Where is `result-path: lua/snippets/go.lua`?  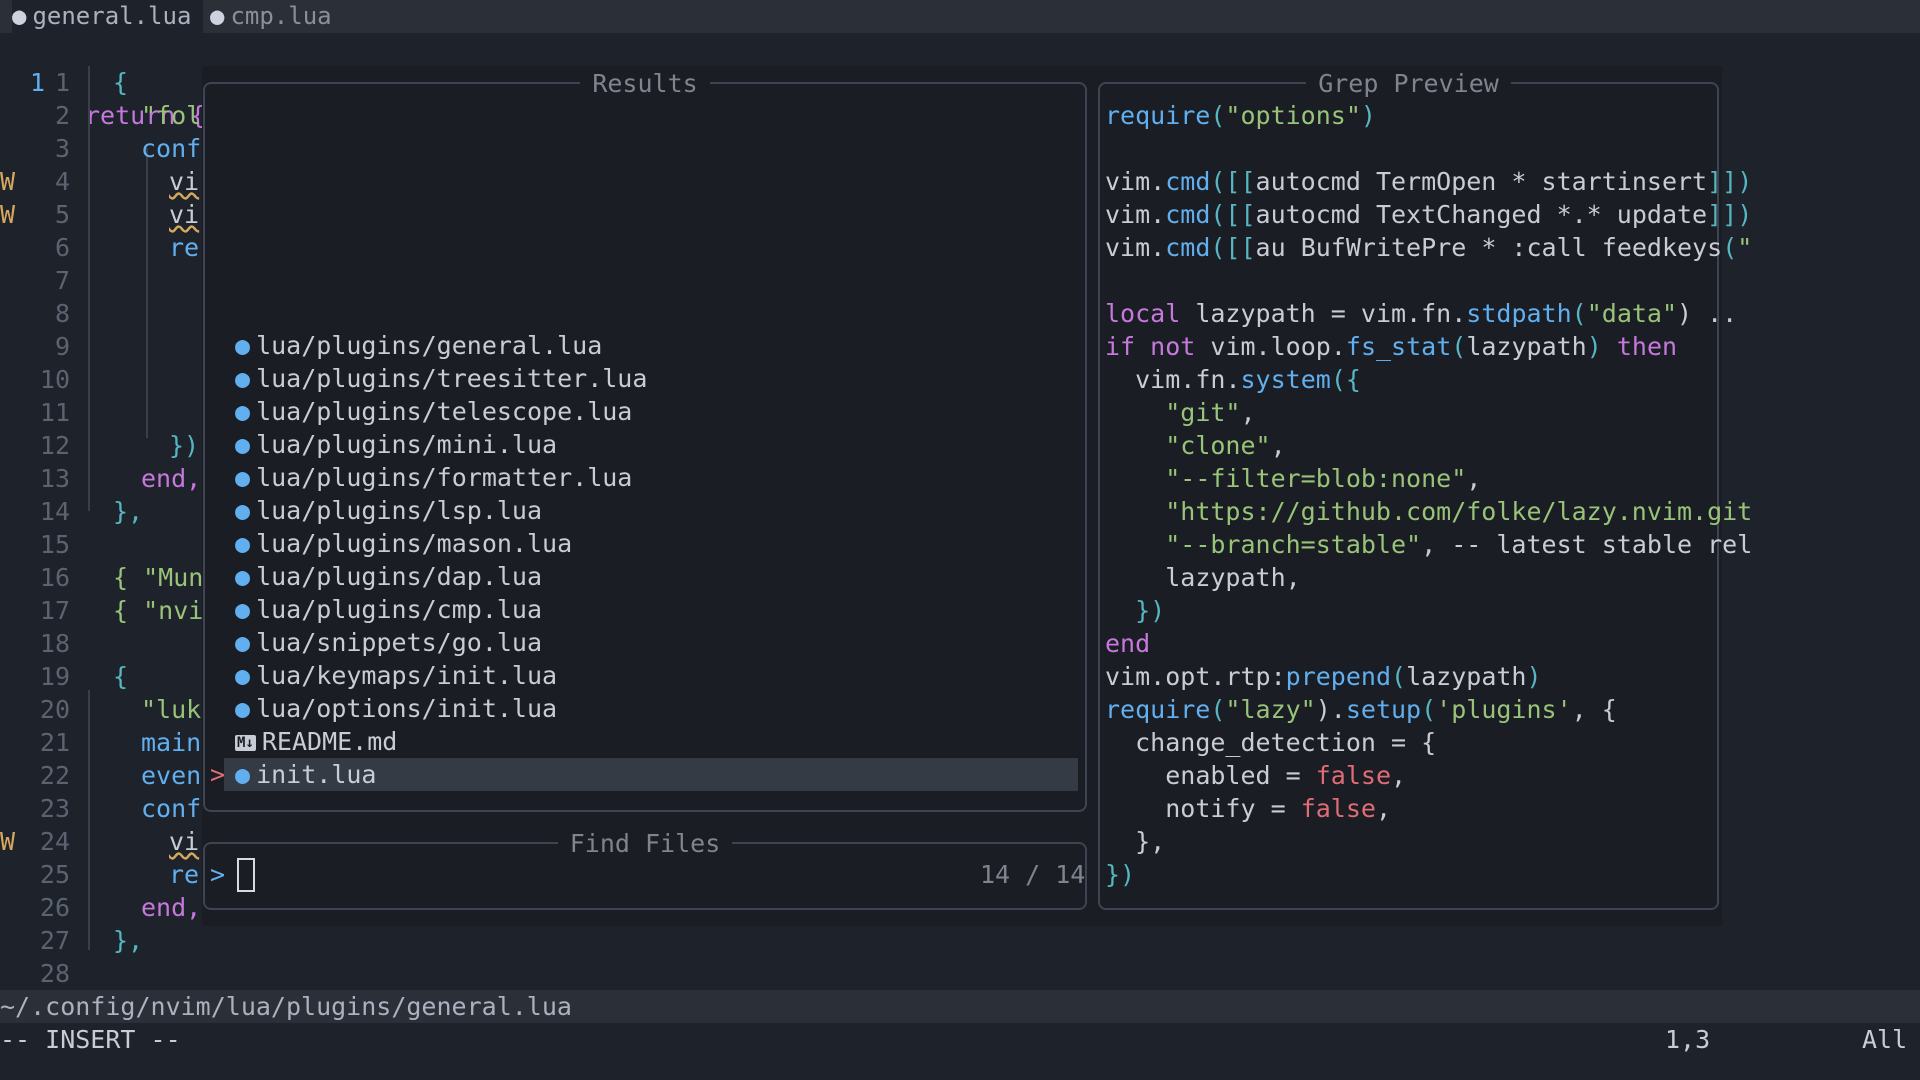
result-path: lua/snippets/go.lua is located at coordinates (399, 642).